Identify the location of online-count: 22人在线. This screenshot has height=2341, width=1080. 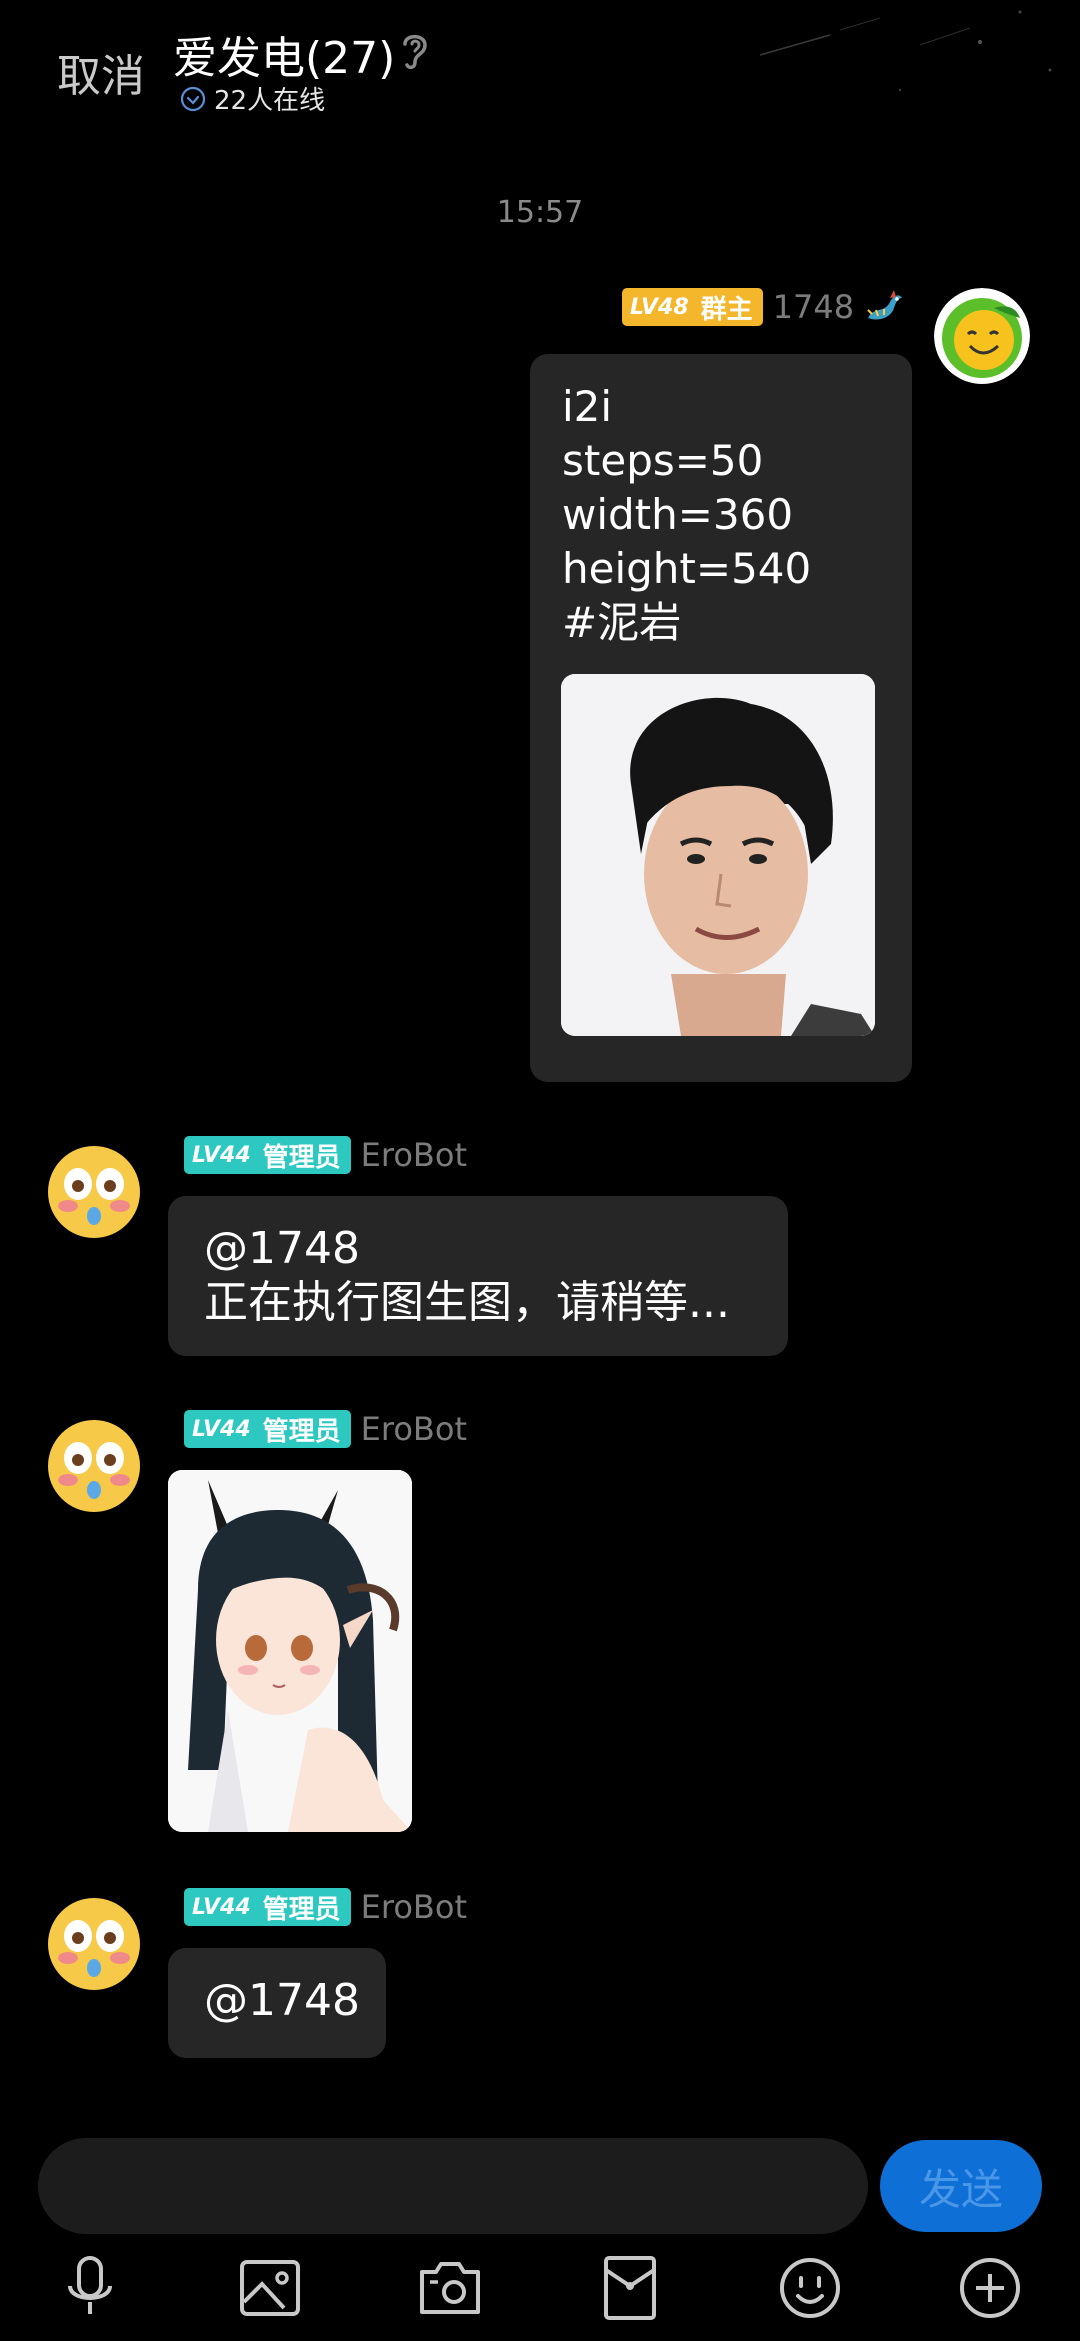
(270, 101).